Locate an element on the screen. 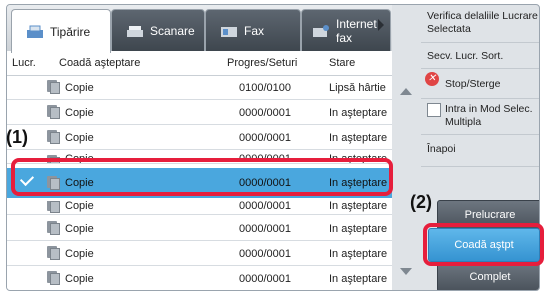 This screenshot has width=544, height=293. arrow-up-icon is located at coordinates (406, 91).